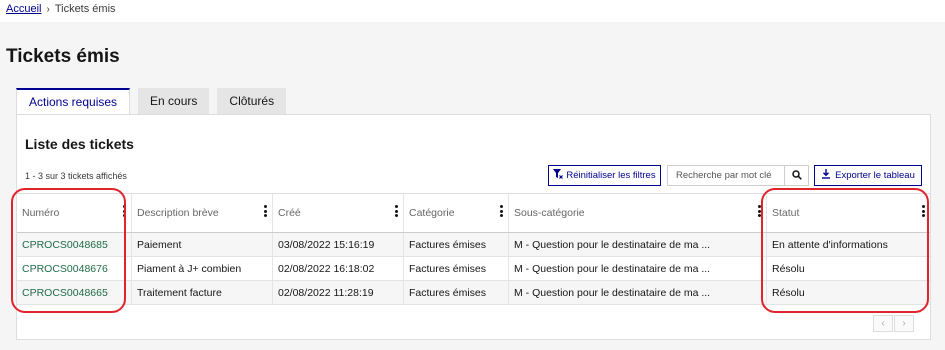 The width and height of the screenshot is (945, 350). I want to click on tab-actions-requises: Actions requises, so click(73, 101).